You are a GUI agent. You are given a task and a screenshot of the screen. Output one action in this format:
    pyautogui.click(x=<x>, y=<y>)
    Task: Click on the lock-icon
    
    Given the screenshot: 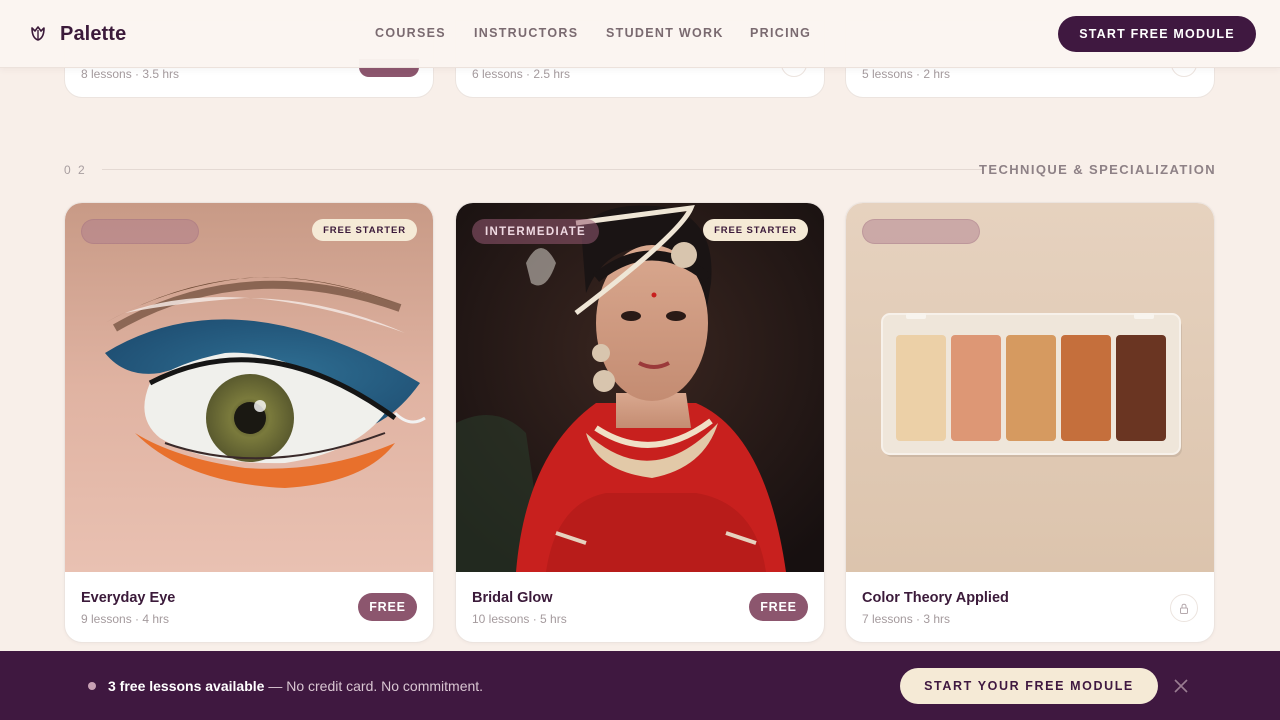 What is the action you would take?
    pyautogui.click(x=1184, y=608)
    